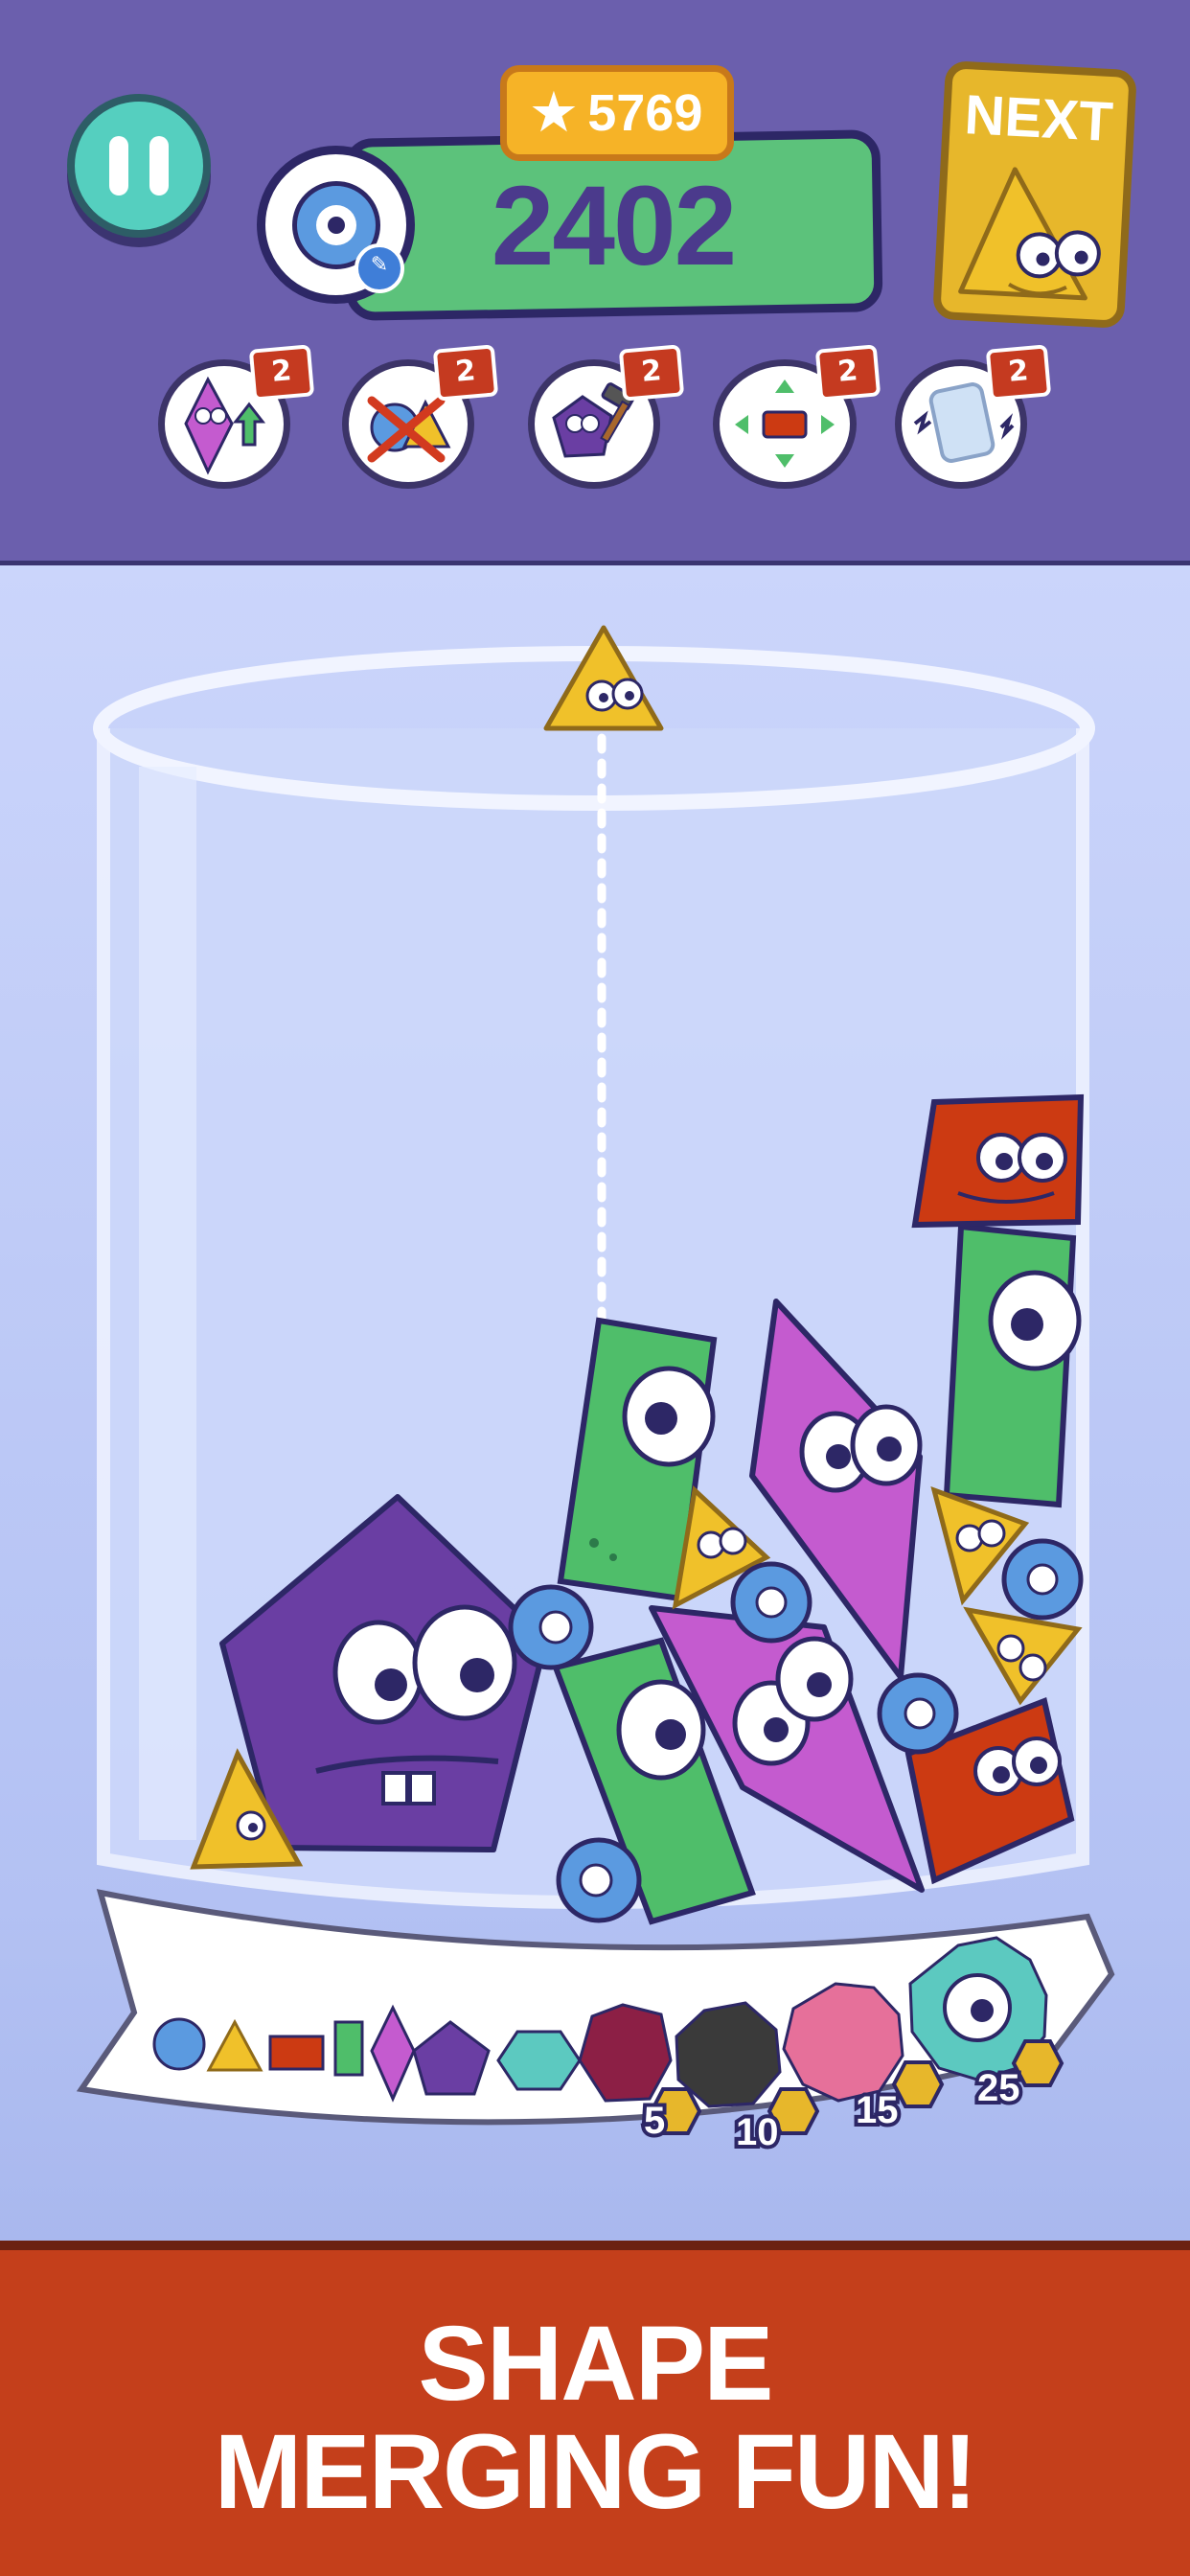  What do you see at coordinates (974, 416) in the screenshot?
I see `powerup-glass-shake: 2` at bounding box center [974, 416].